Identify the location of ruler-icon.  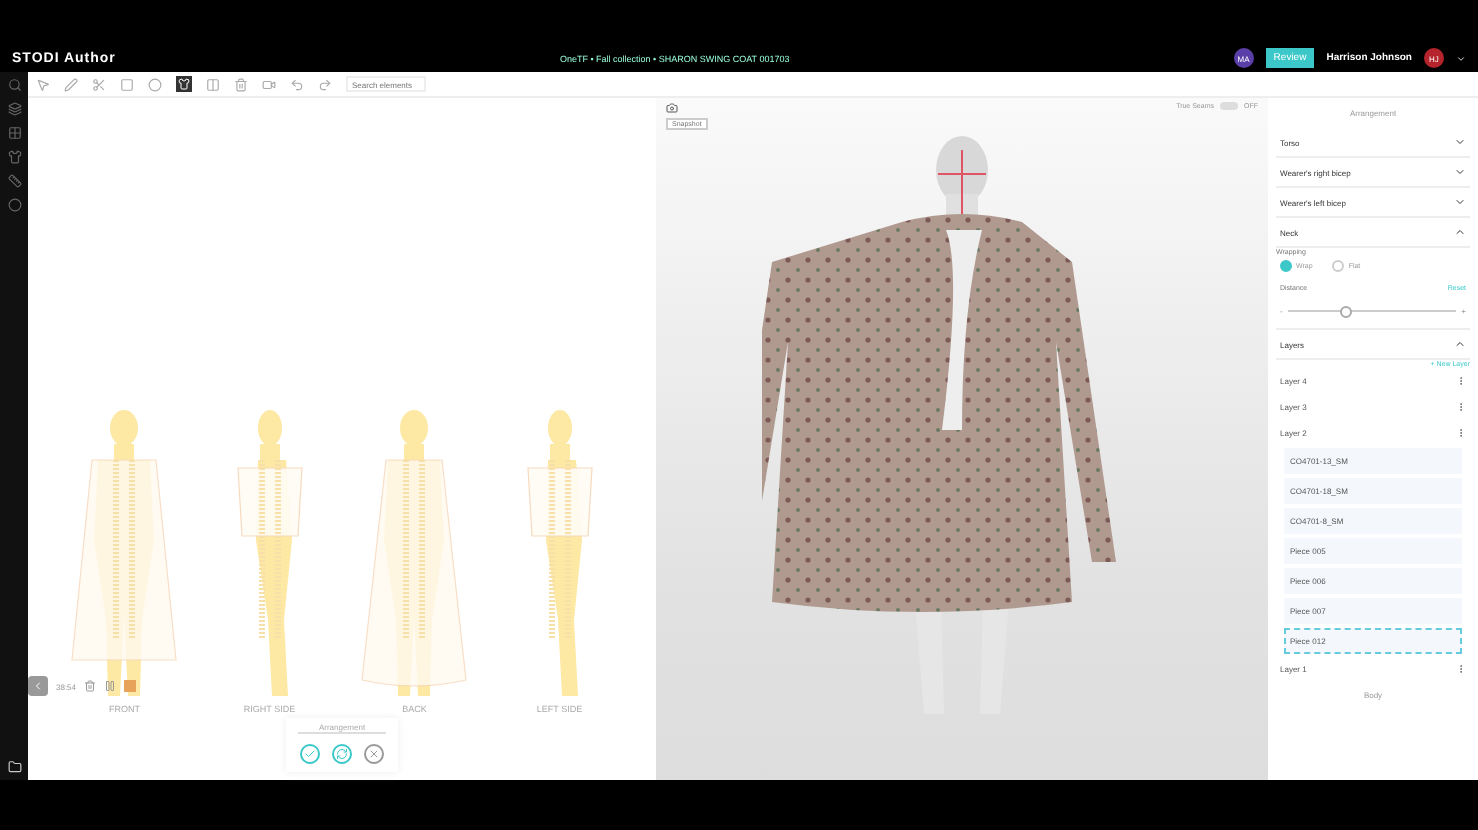
(14, 181).